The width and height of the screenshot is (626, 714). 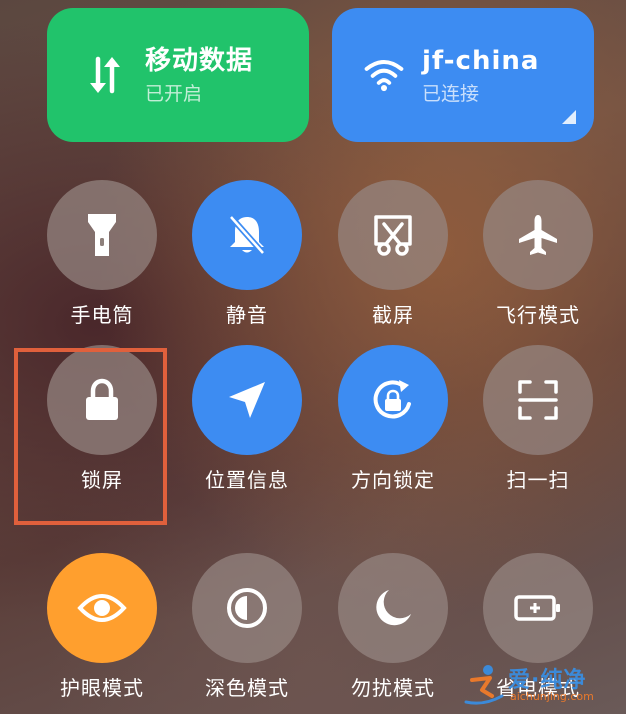 What do you see at coordinates (174, 94) in the screenshot?
I see `mobile-data-status: 已开启` at bounding box center [174, 94].